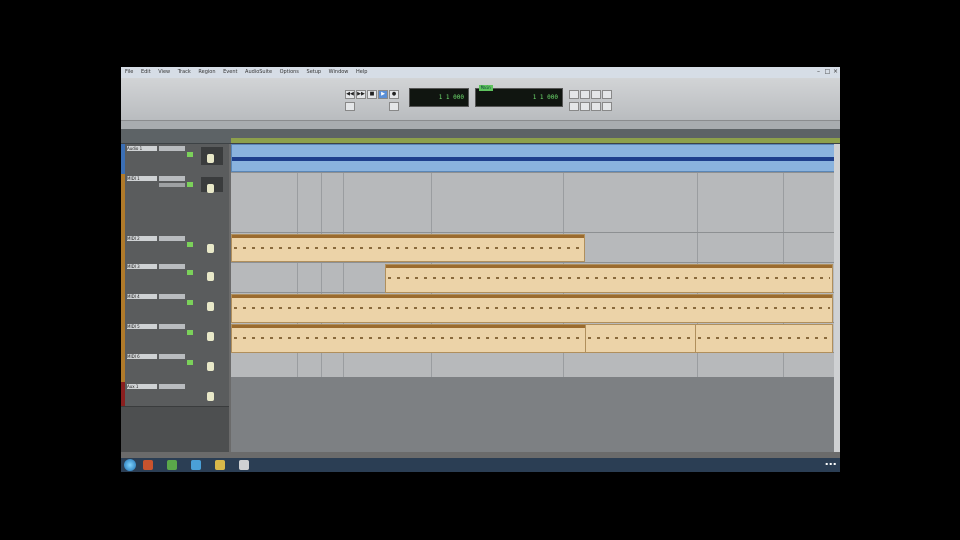 The width and height of the screenshot is (960, 540). What do you see at coordinates (394, 94) in the screenshot?
I see `record-button: ●` at bounding box center [394, 94].